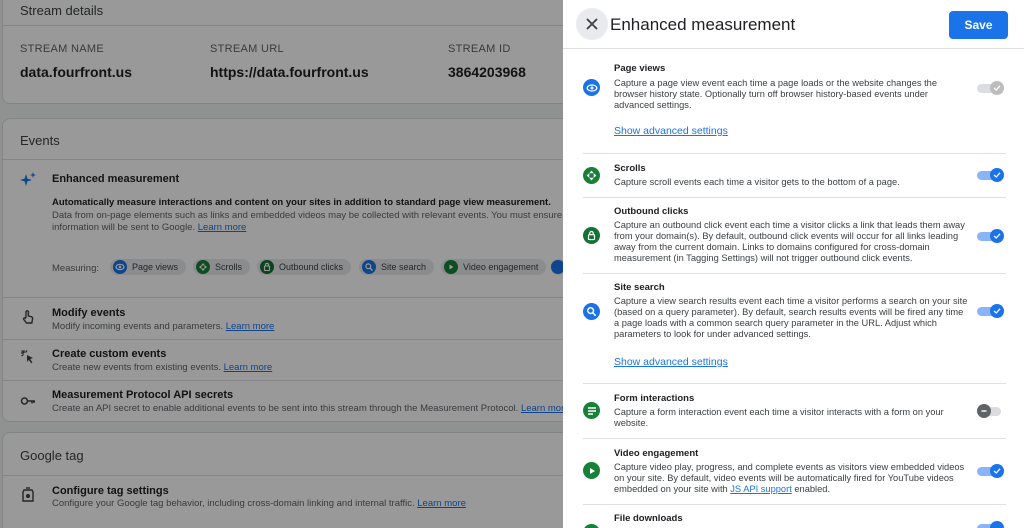  I want to click on form-icon, so click(591, 410).